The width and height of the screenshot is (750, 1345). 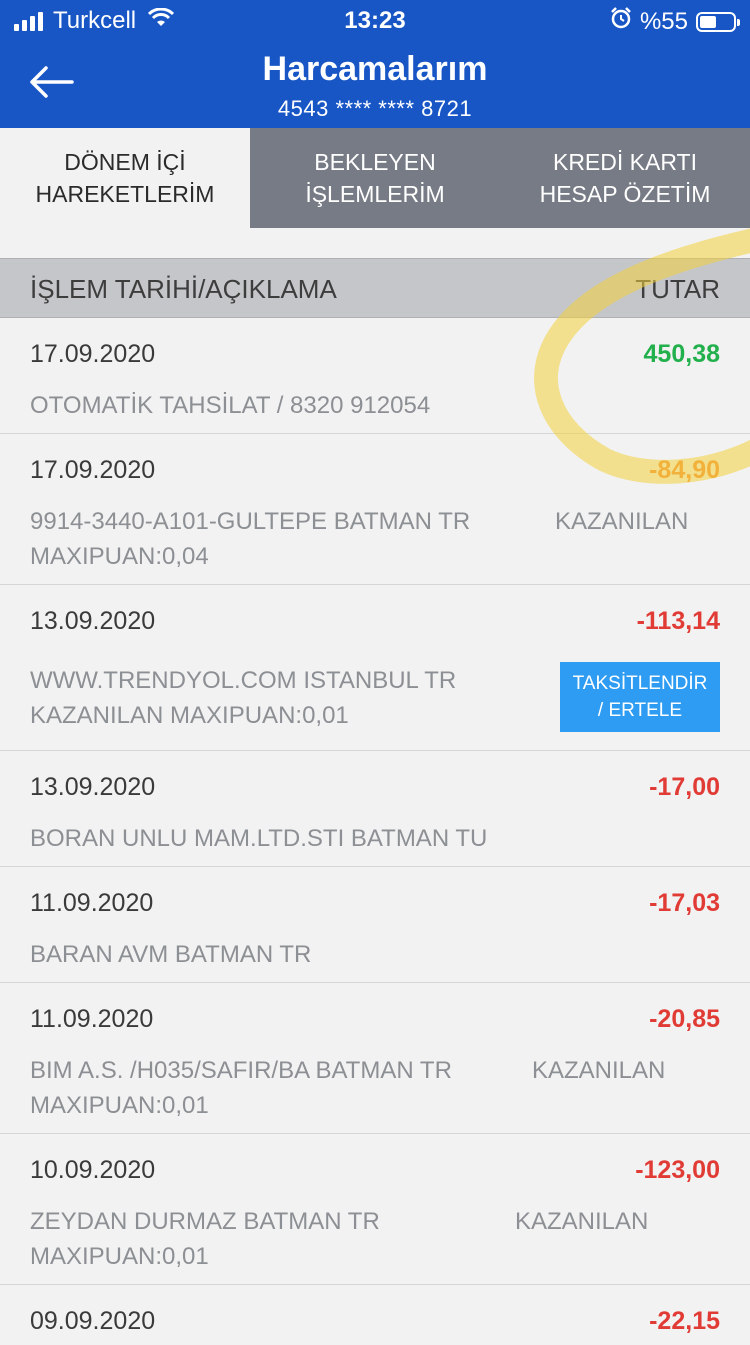 I want to click on column-header-amount: TUTAR, so click(x=677, y=289).